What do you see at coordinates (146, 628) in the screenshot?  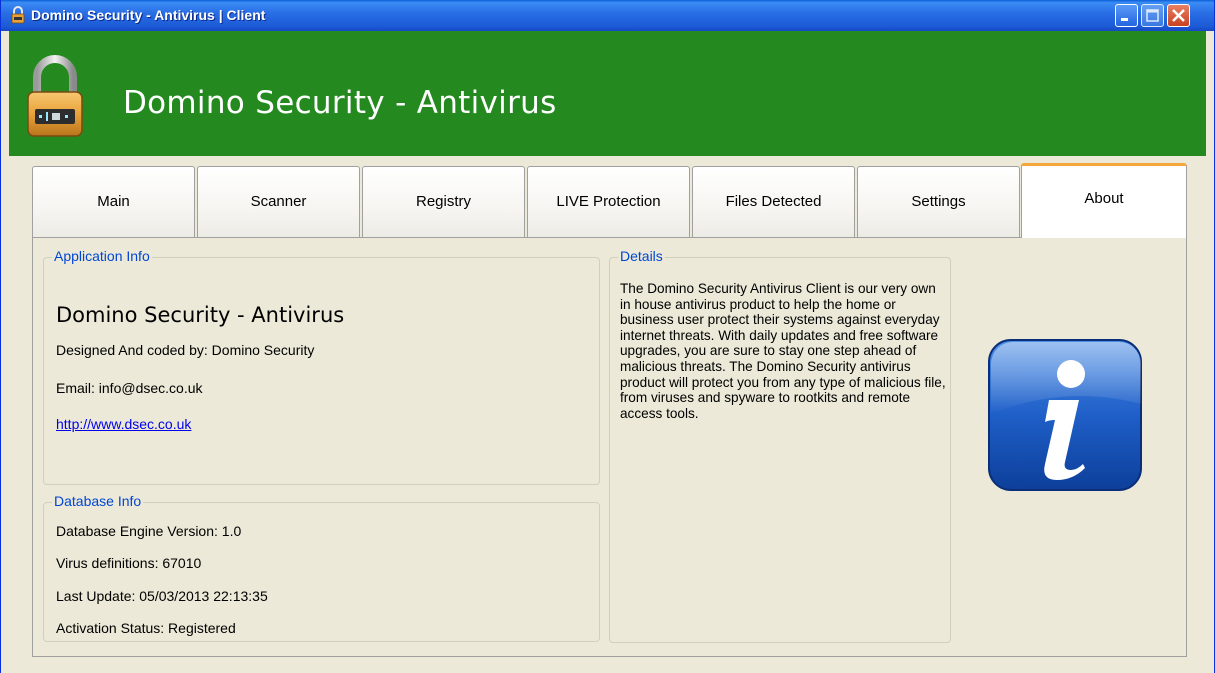 I see `activation-status-label: Activation Status: Registered` at bounding box center [146, 628].